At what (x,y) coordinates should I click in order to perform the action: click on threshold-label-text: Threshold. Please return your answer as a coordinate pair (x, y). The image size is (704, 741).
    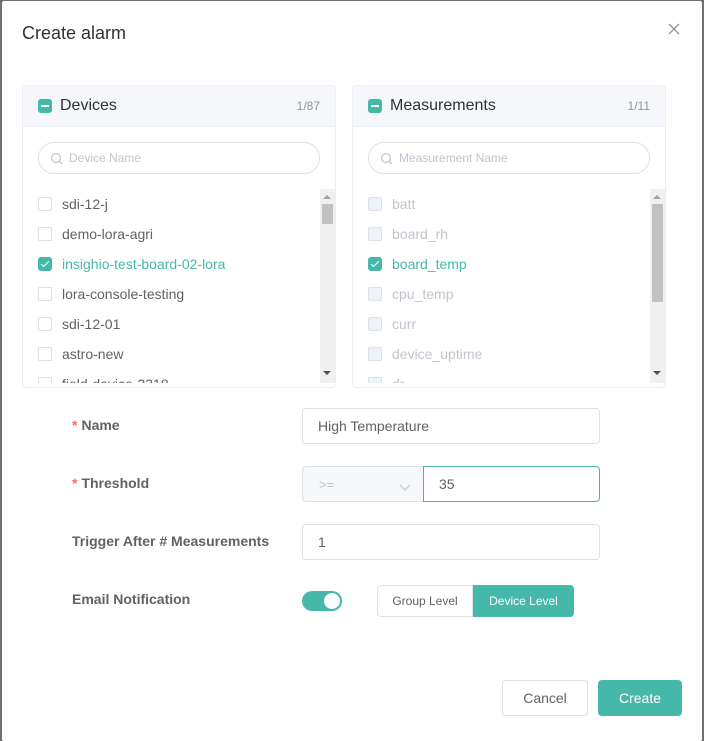
    Looking at the image, I should click on (115, 483).